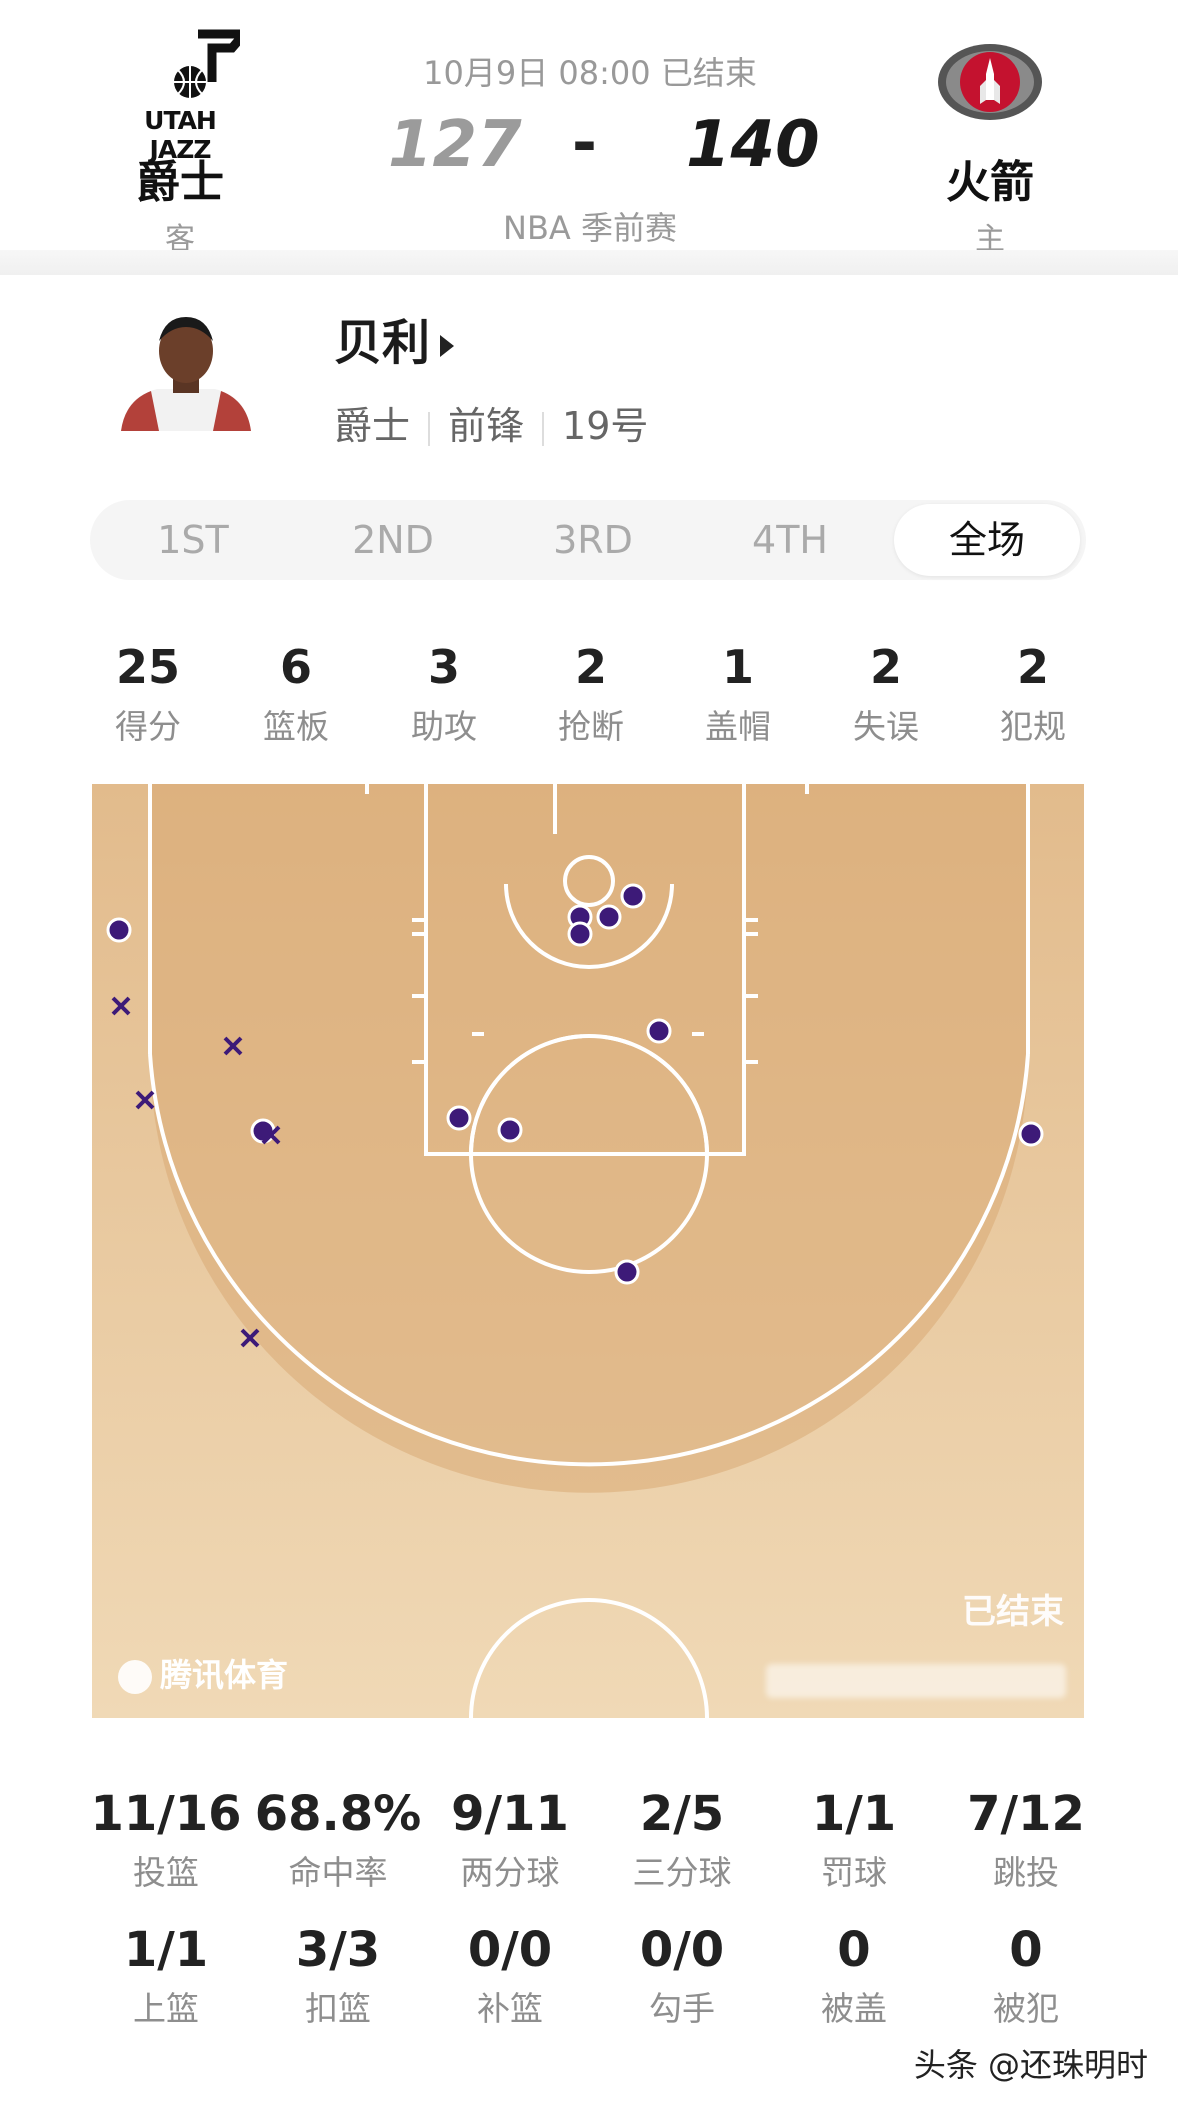  Describe the element at coordinates (854, 2008) in the screenshot. I see `stat-label: 被盖` at that location.